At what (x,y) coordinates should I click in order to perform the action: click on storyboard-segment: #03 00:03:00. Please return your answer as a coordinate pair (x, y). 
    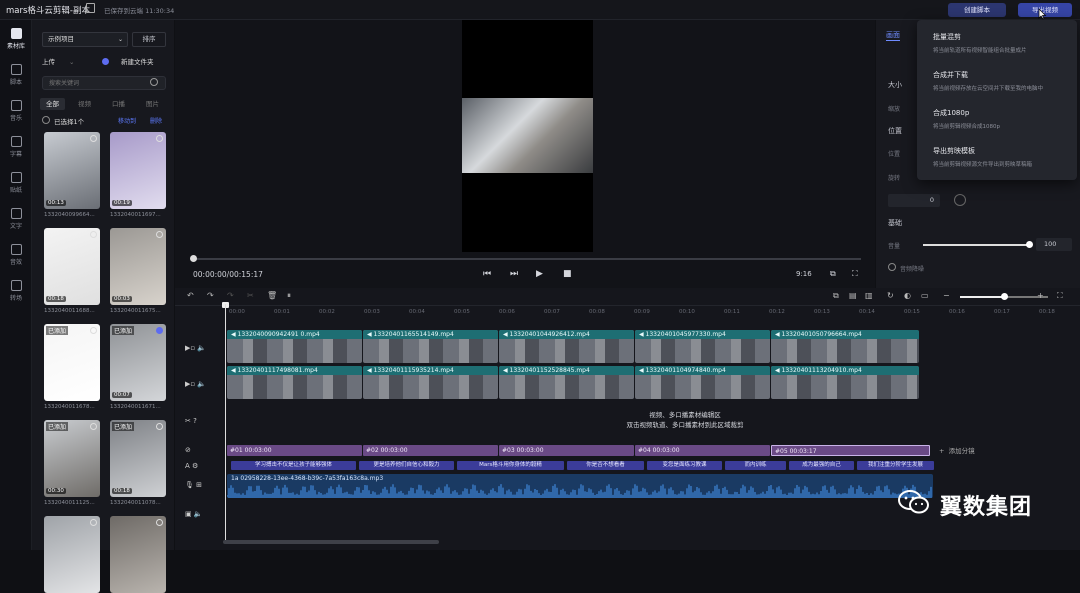
    Looking at the image, I should click on (566, 450).